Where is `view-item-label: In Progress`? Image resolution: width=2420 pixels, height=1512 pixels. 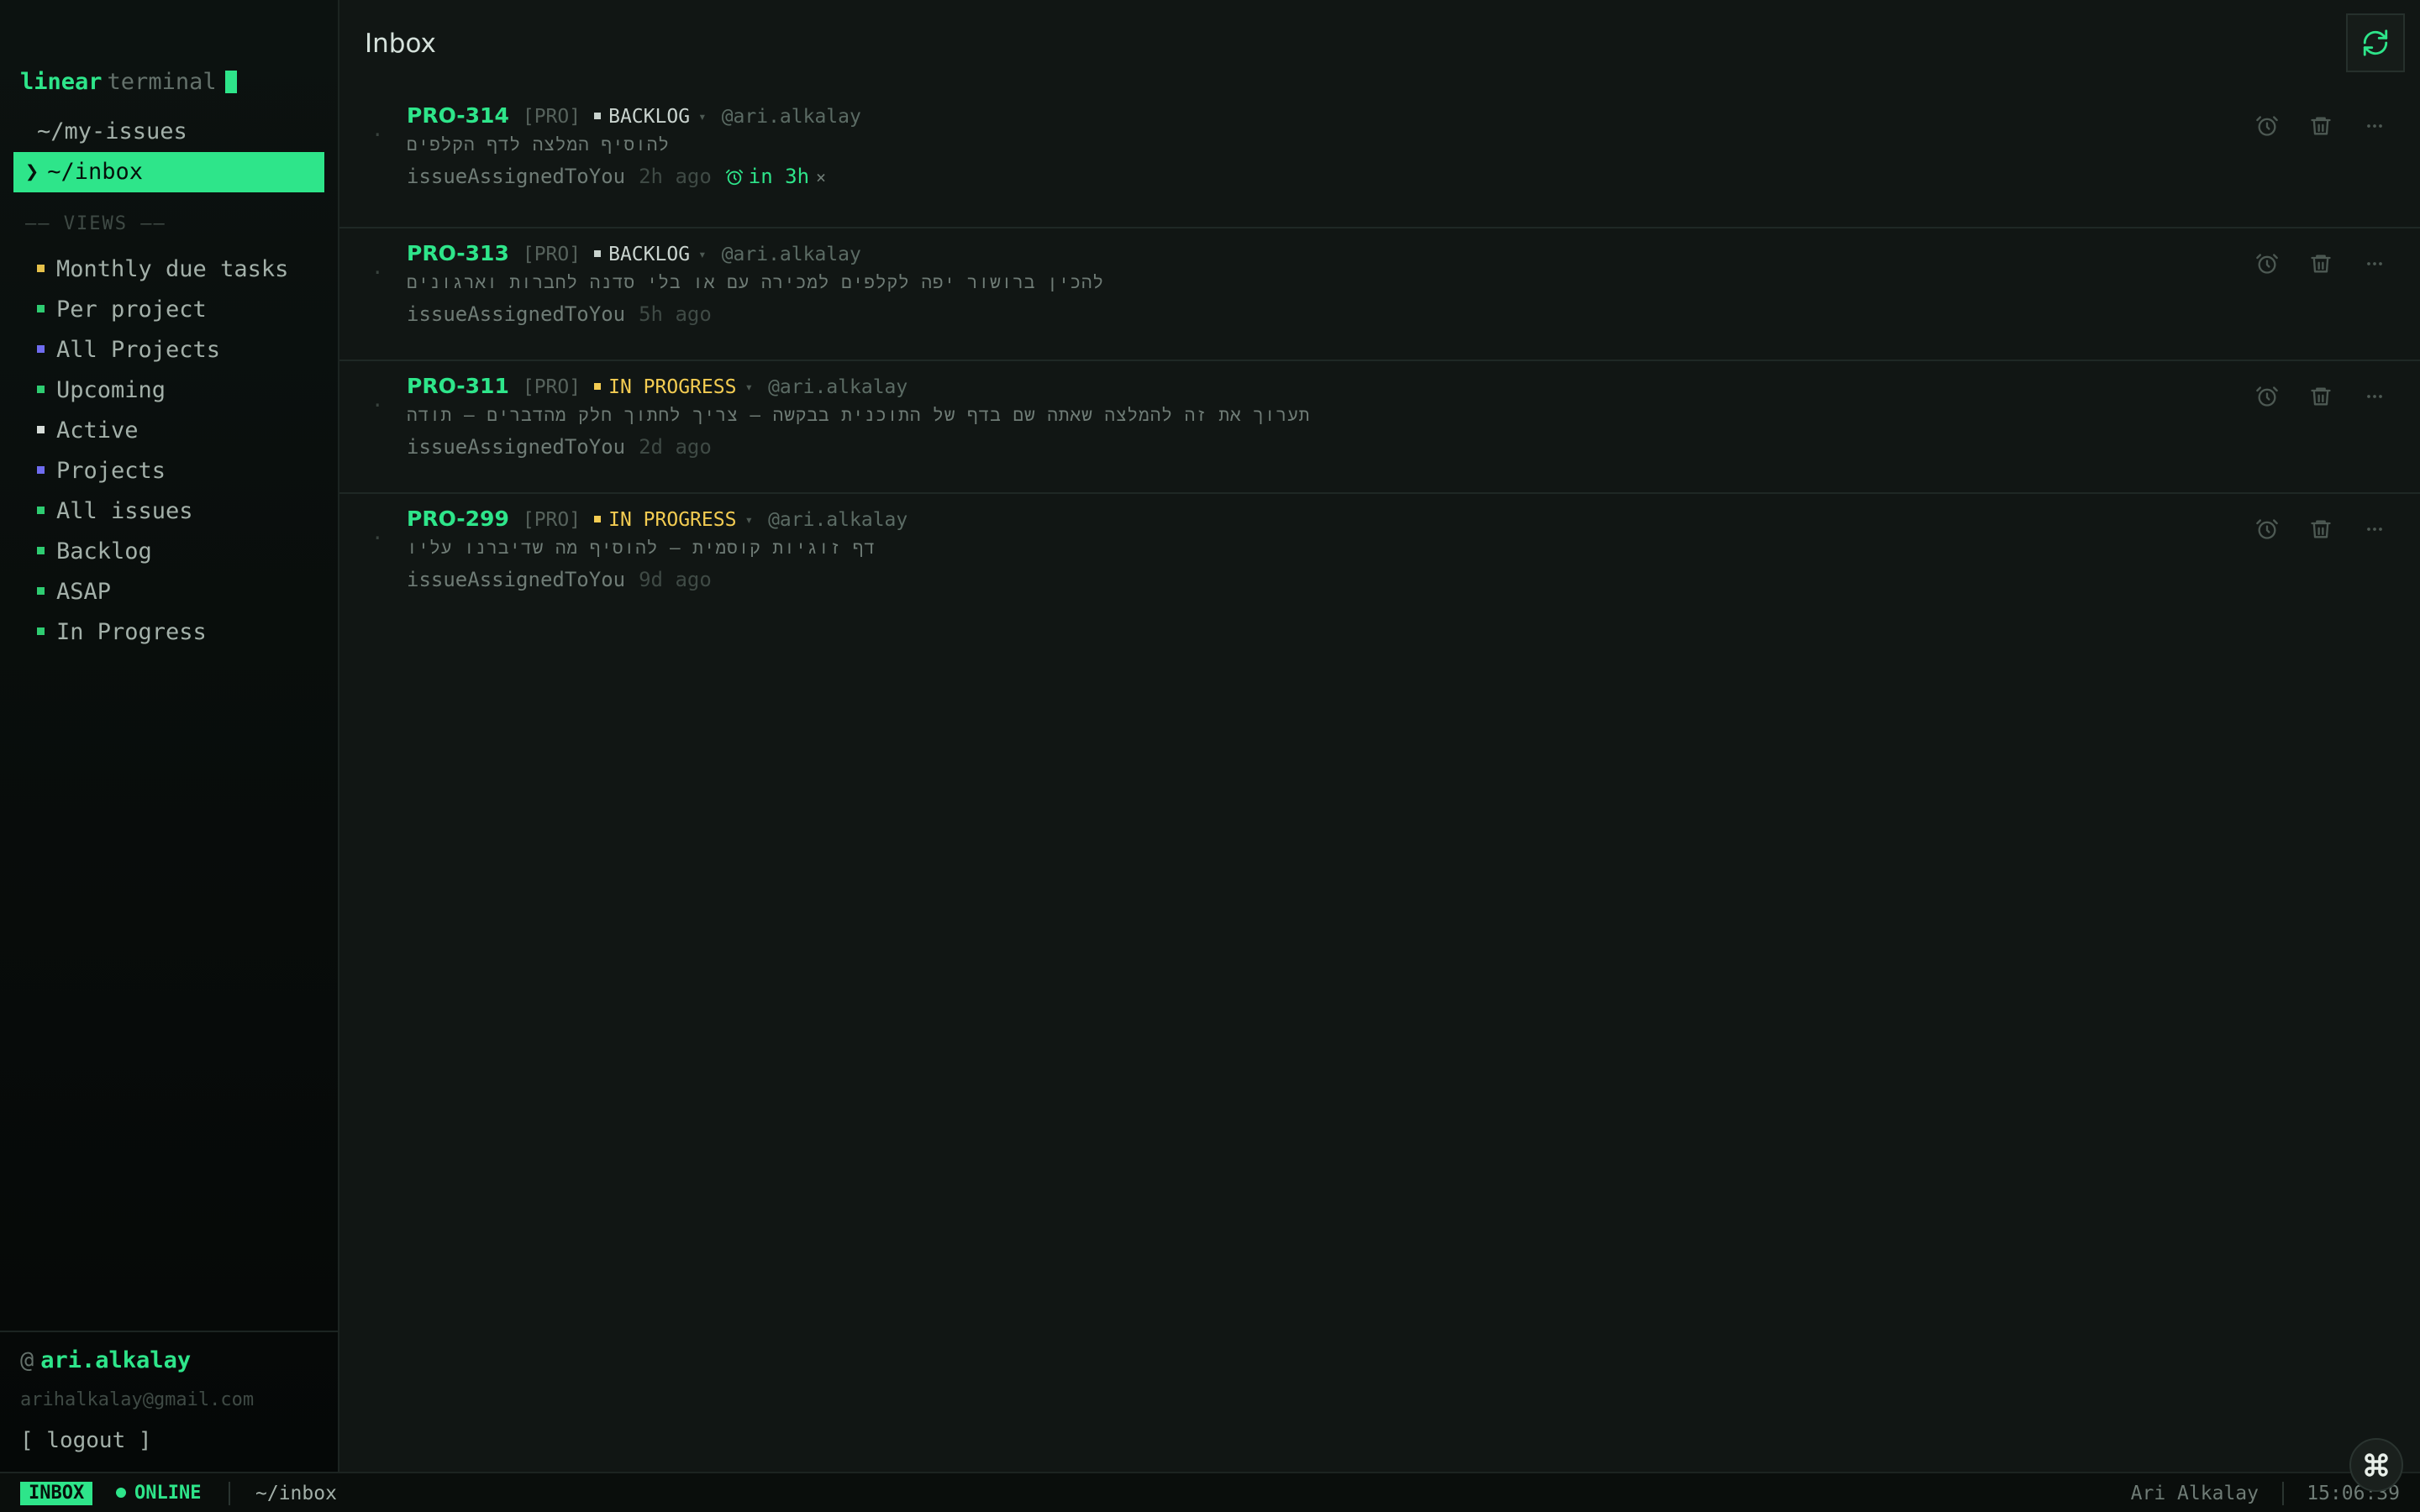
view-item-label: In Progress is located at coordinates (131, 632).